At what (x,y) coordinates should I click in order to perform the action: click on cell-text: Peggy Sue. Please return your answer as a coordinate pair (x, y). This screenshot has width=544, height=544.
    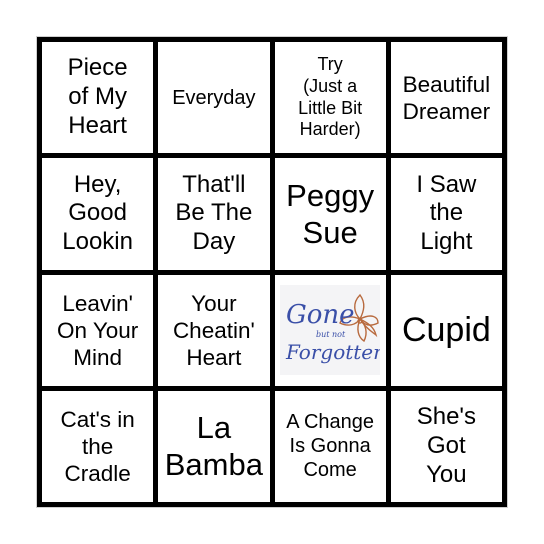
    Looking at the image, I should click on (330, 213).